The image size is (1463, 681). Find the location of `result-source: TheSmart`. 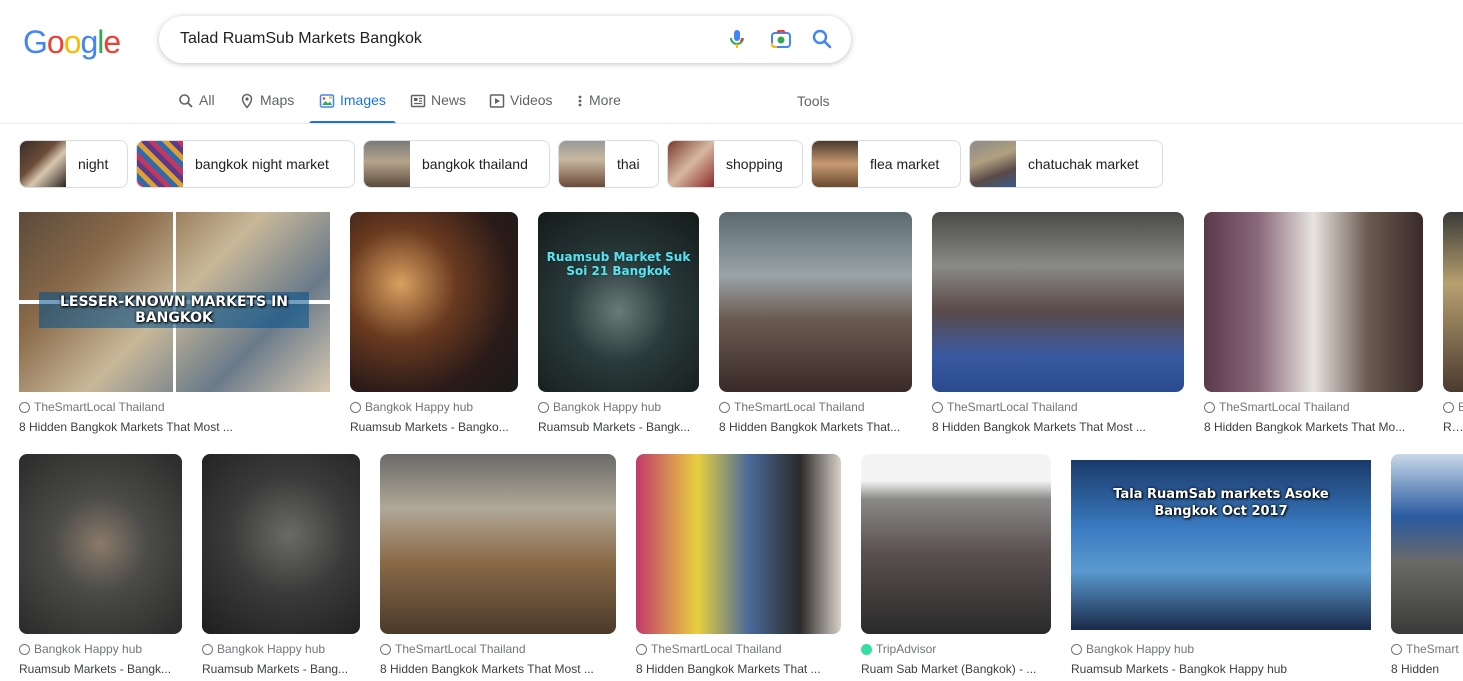

result-source: TheSmart is located at coordinates (1427, 649).